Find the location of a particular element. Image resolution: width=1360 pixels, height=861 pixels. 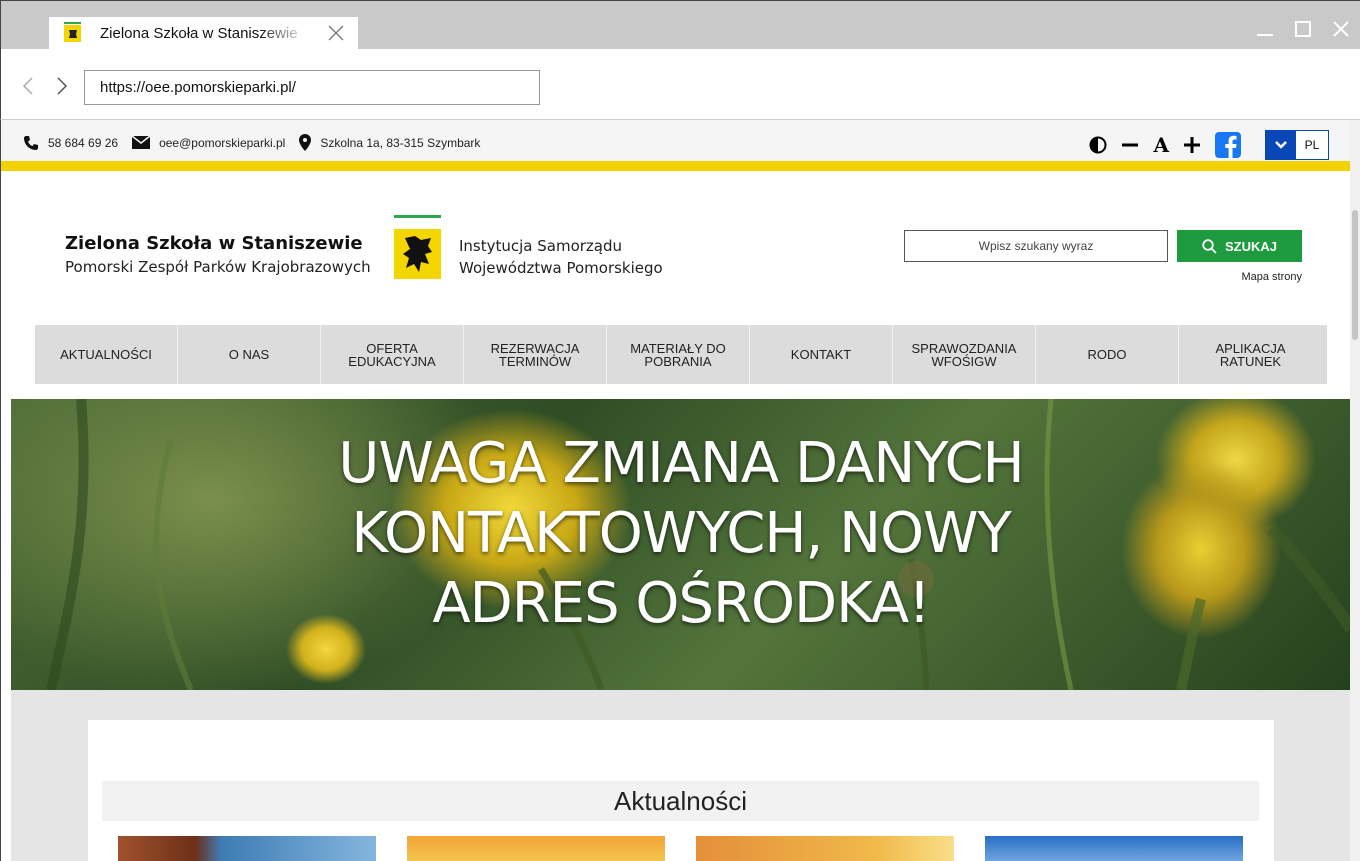

address-contact: Szkolna 1a, 83-315 Szymbark is located at coordinates (389, 142).